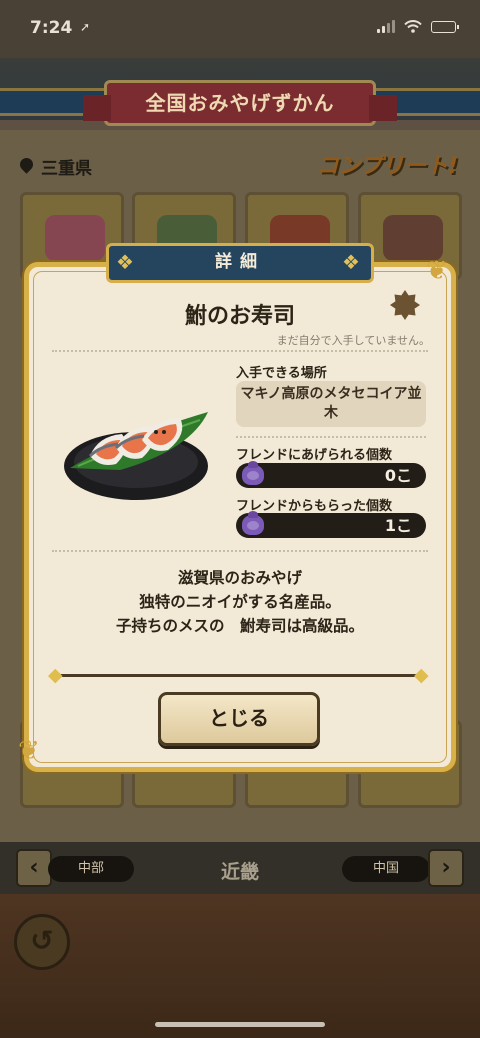 The width and height of the screenshot is (480, 1038). Describe the element at coordinates (413, 26) in the screenshot. I see `wifi-icon` at that location.